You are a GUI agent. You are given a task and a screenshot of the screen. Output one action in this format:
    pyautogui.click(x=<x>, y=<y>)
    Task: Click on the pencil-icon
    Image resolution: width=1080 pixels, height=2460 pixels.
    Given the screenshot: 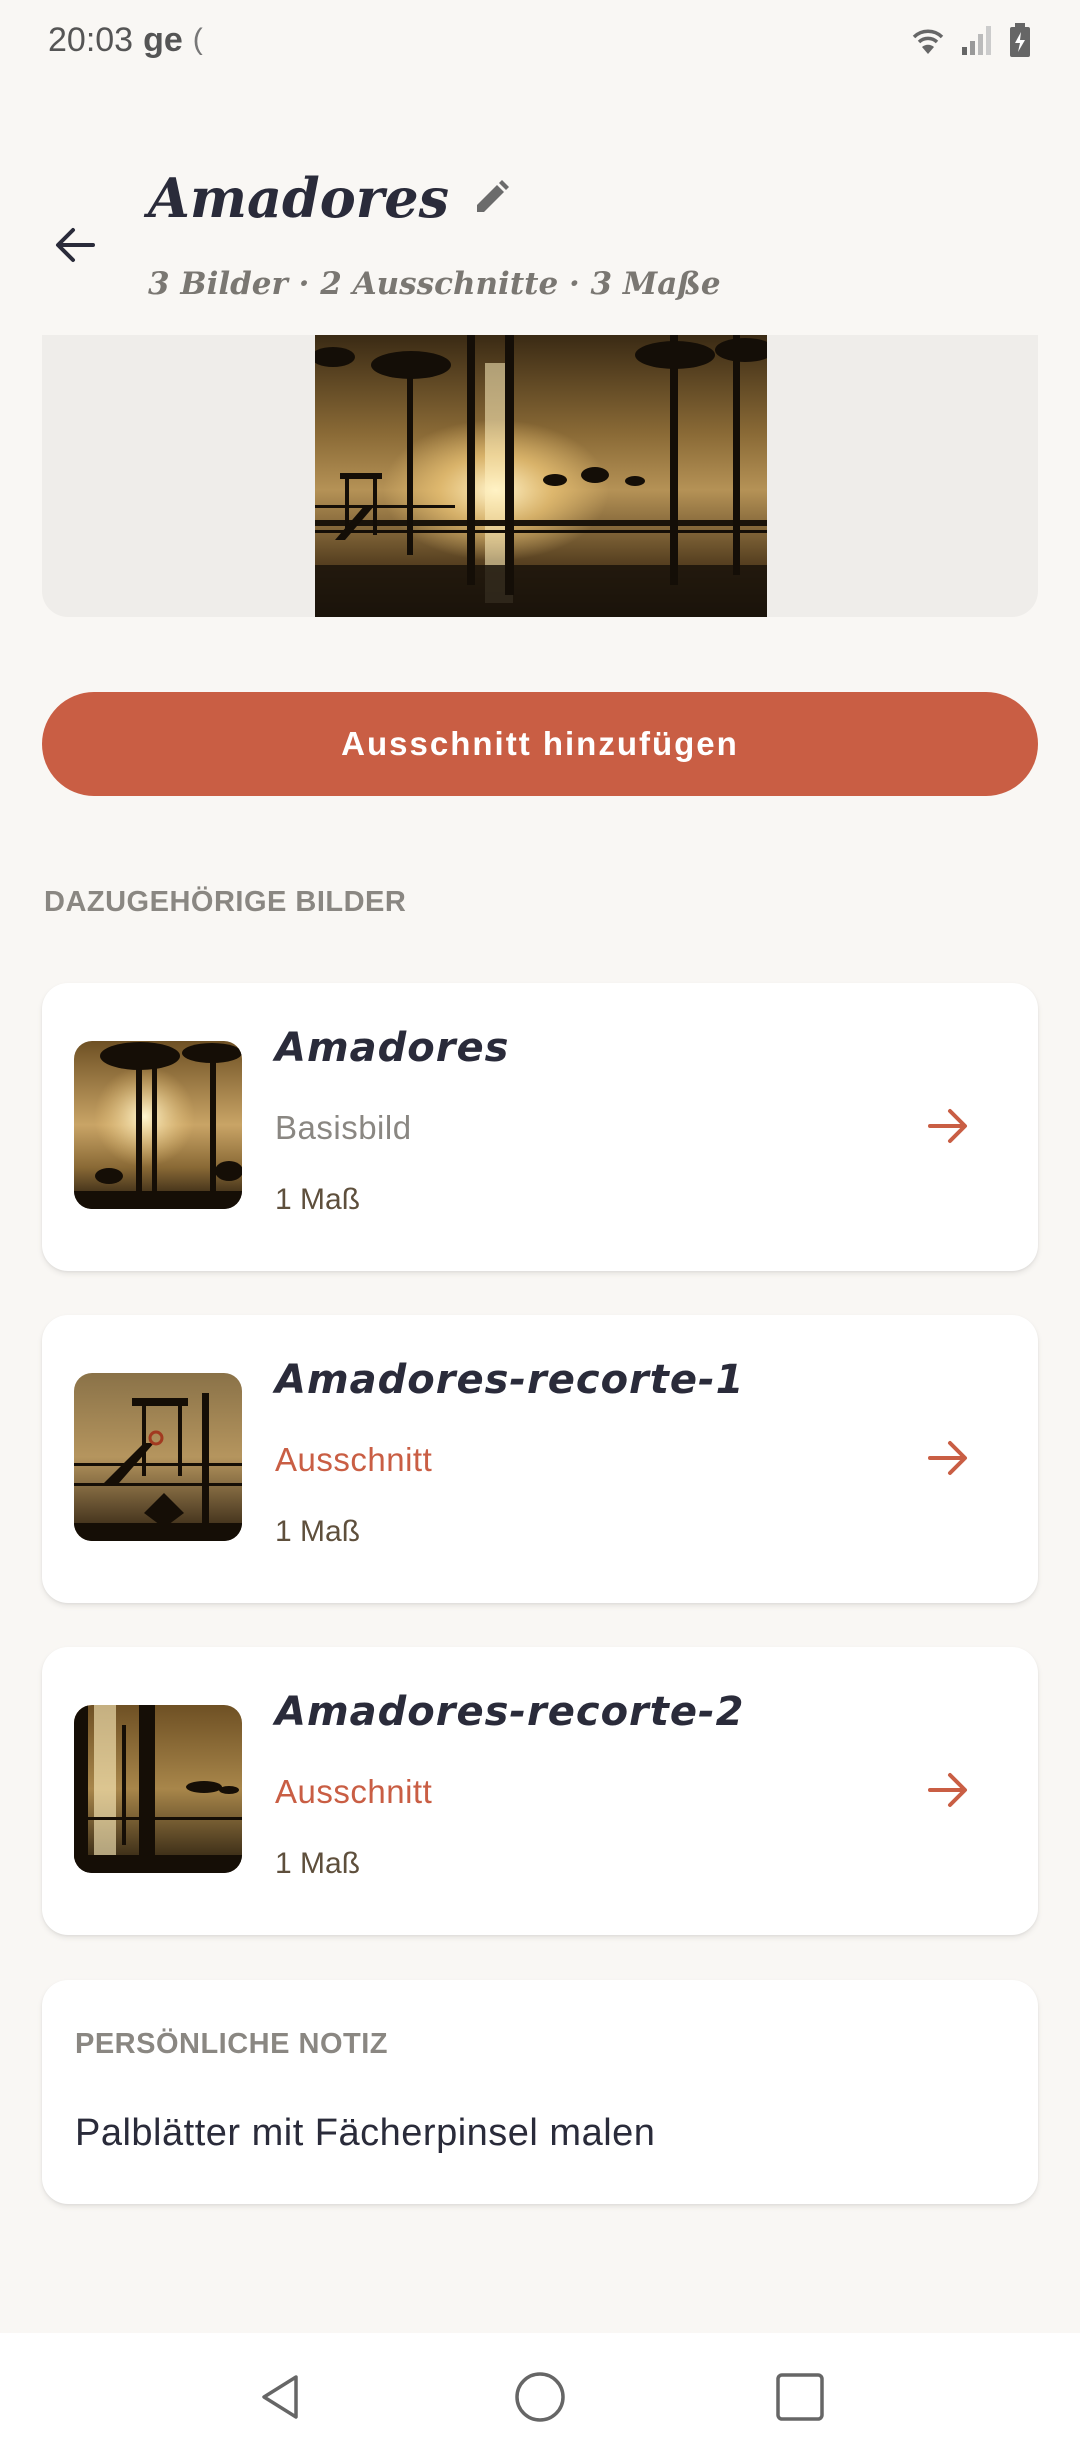 What is the action you would take?
    pyautogui.click(x=493, y=196)
    